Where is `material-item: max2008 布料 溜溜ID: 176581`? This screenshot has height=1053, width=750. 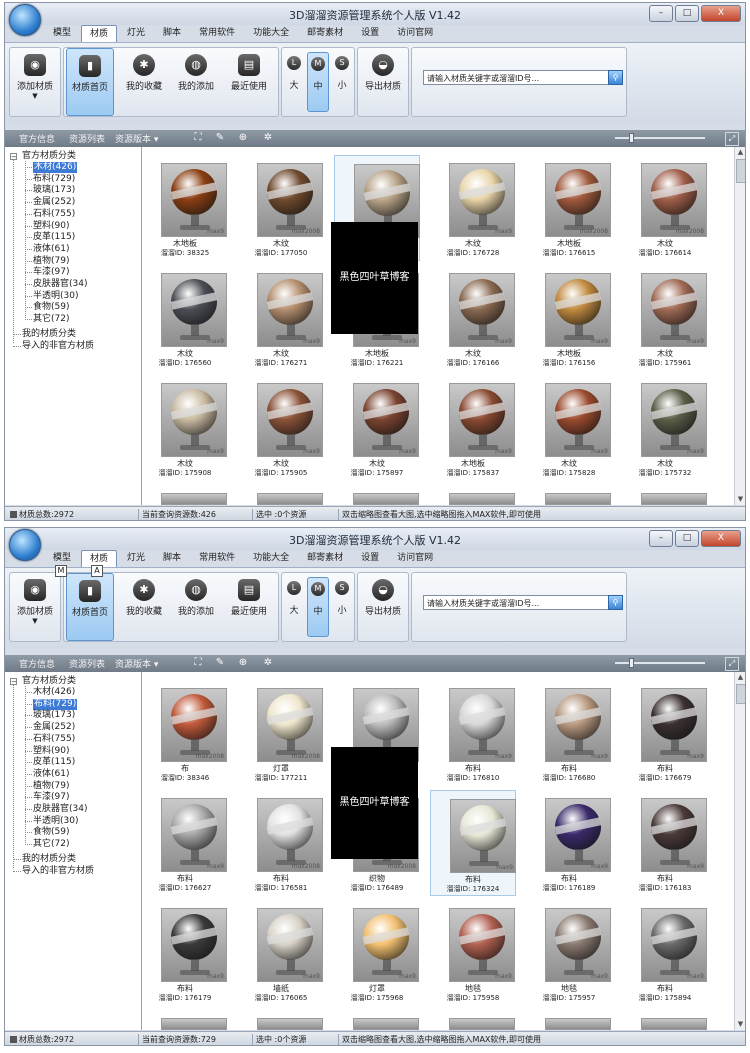
material-item: max2008 布料 溜溜ID: 176581 is located at coordinates (281, 843).